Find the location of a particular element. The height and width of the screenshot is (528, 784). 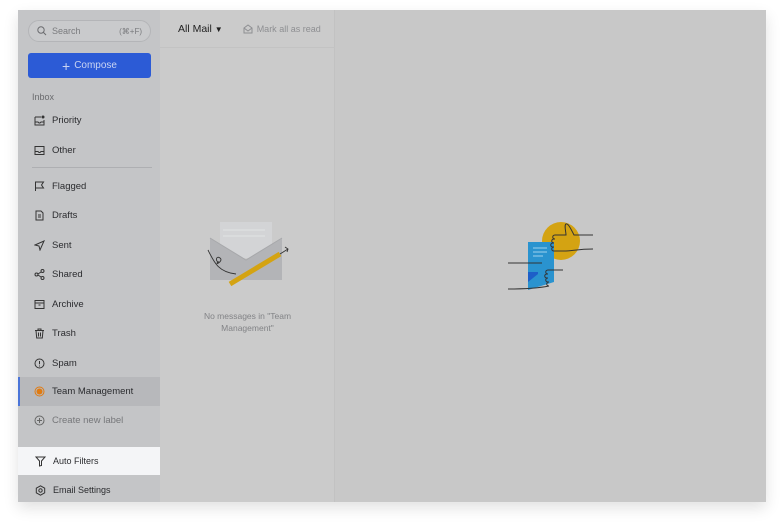

label-dot-icon is located at coordinates (39, 391).